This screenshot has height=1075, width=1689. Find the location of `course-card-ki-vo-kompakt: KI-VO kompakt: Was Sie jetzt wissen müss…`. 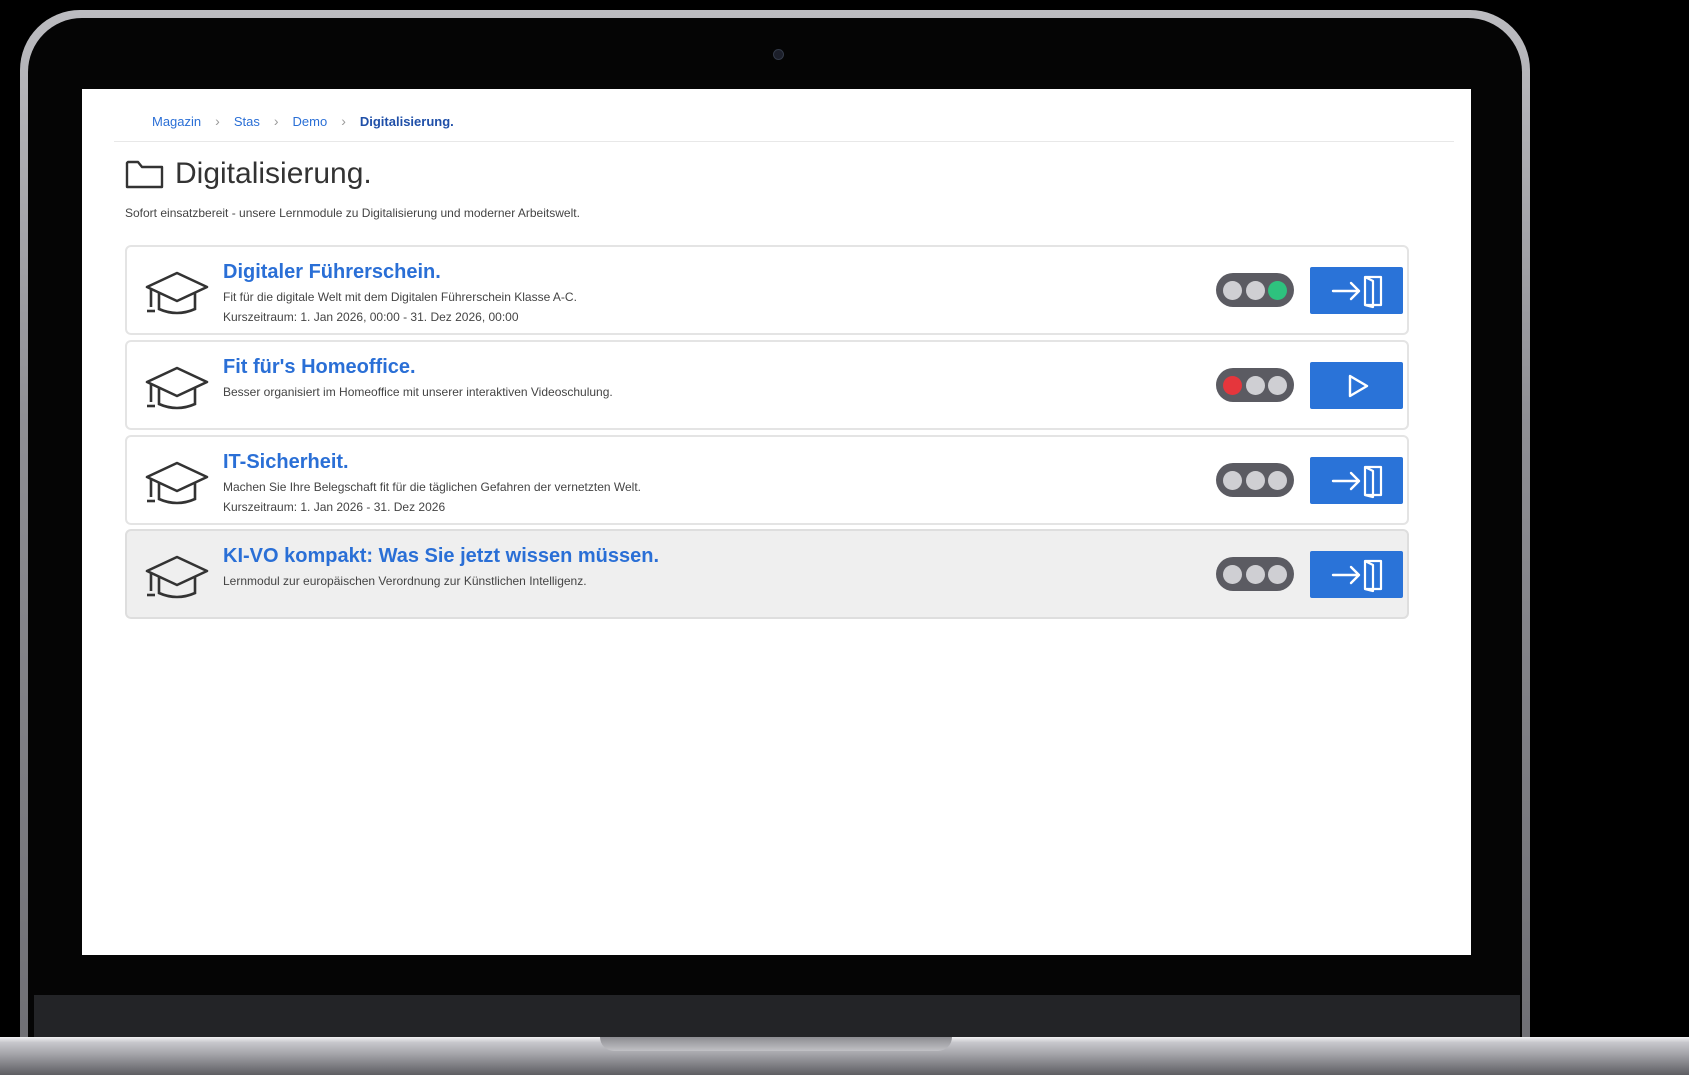

course-card-ki-vo-kompakt: KI-VO kompakt: Was Sie jetzt wissen müss… is located at coordinates (767, 574).